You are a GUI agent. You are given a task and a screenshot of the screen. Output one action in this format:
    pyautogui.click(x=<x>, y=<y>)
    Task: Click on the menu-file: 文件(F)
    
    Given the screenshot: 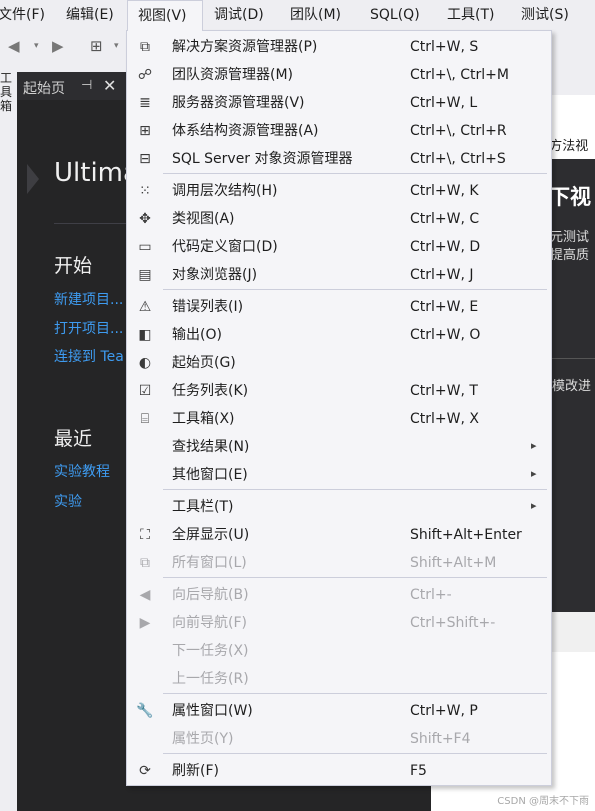 What is the action you would take?
    pyautogui.click(x=22, y=15)
    